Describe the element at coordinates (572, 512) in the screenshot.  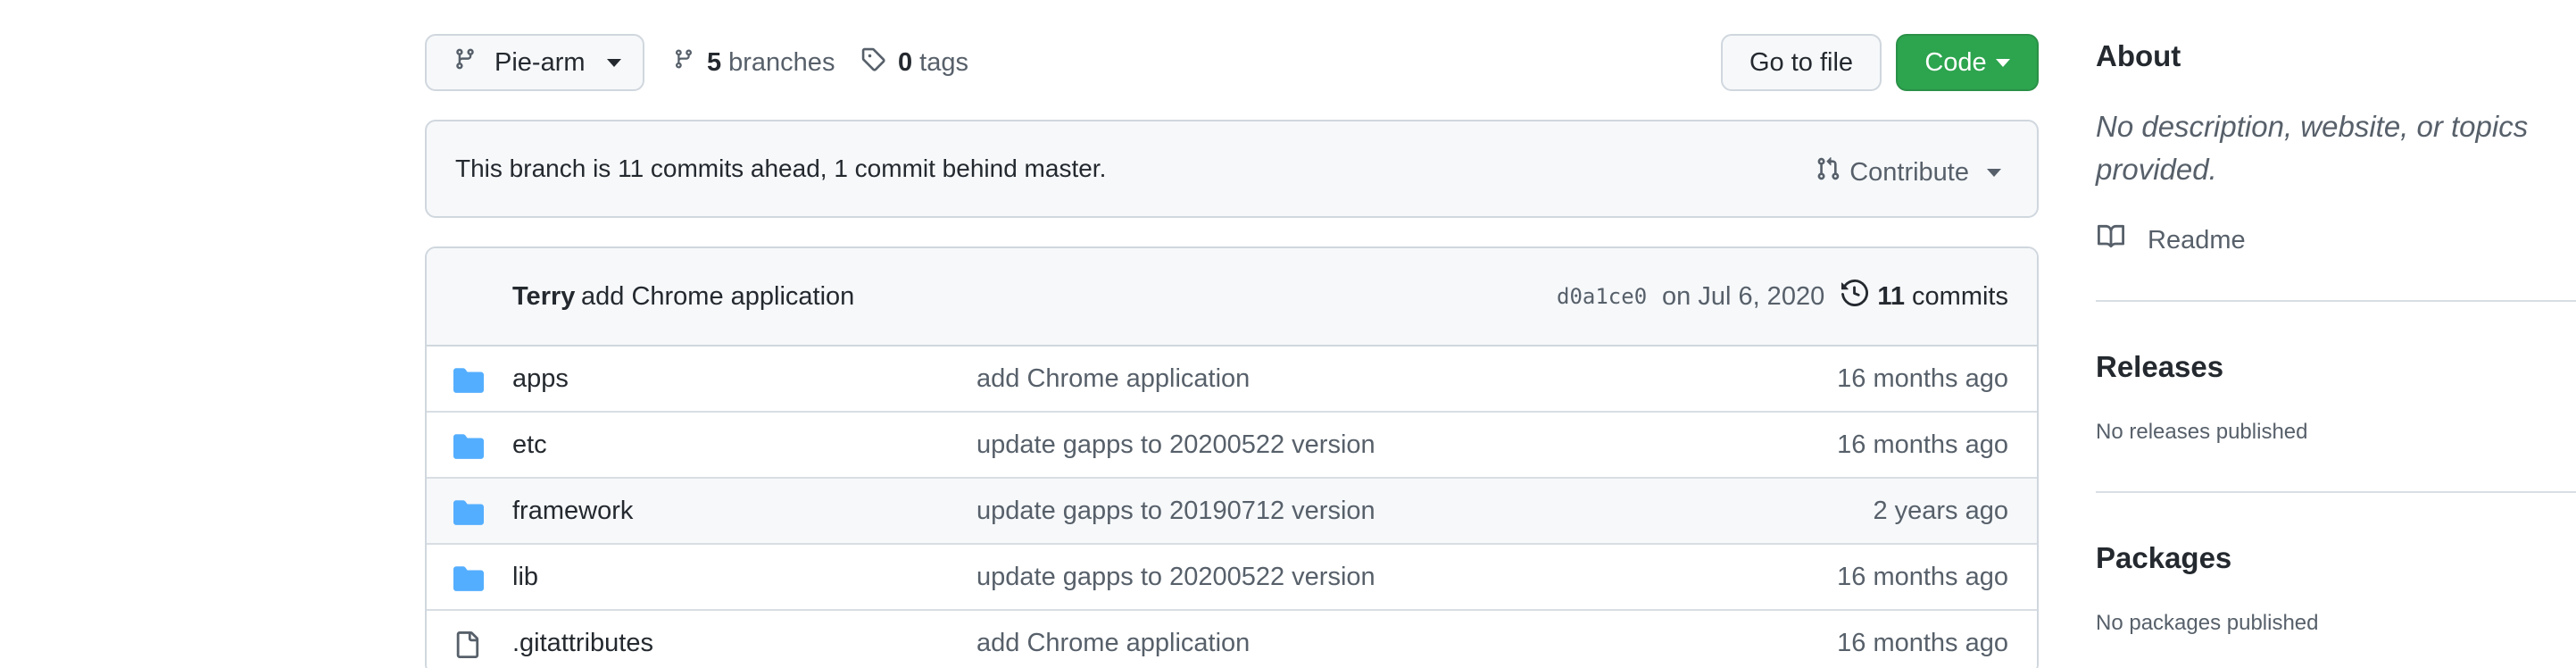
I see `file-name: framework` at that location.